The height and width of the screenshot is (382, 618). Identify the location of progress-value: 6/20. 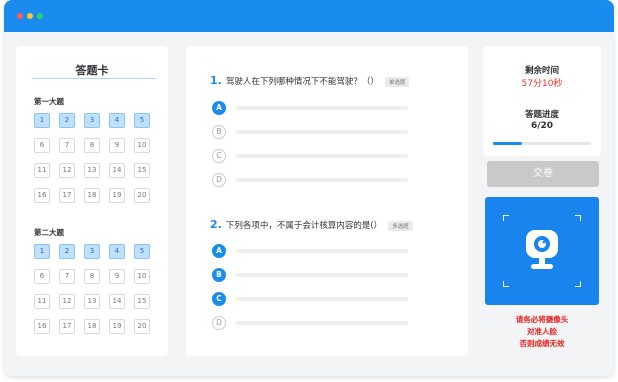
(542, 126).